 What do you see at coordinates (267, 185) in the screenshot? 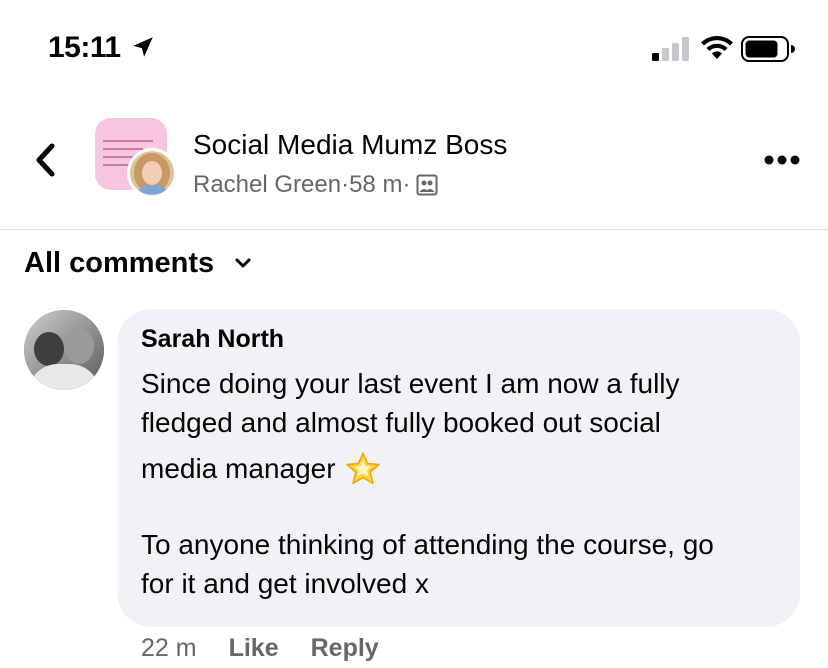
I see `post-author-name: Rachel Green` at bounding box center [267, 185].